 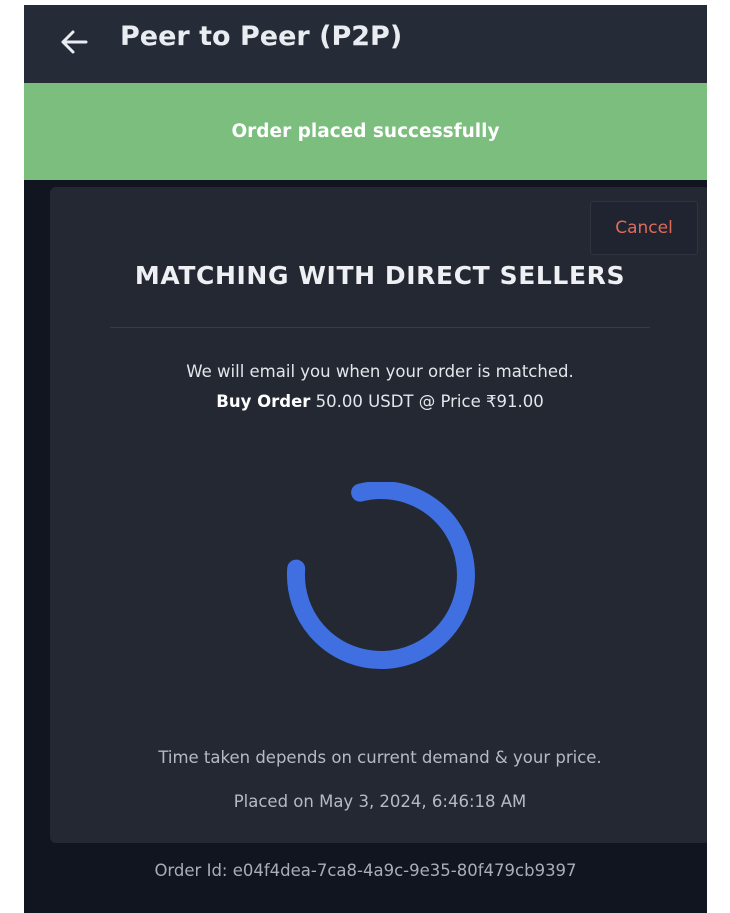 I want to click on arrow-left-icon, so click(x=74, y=42).